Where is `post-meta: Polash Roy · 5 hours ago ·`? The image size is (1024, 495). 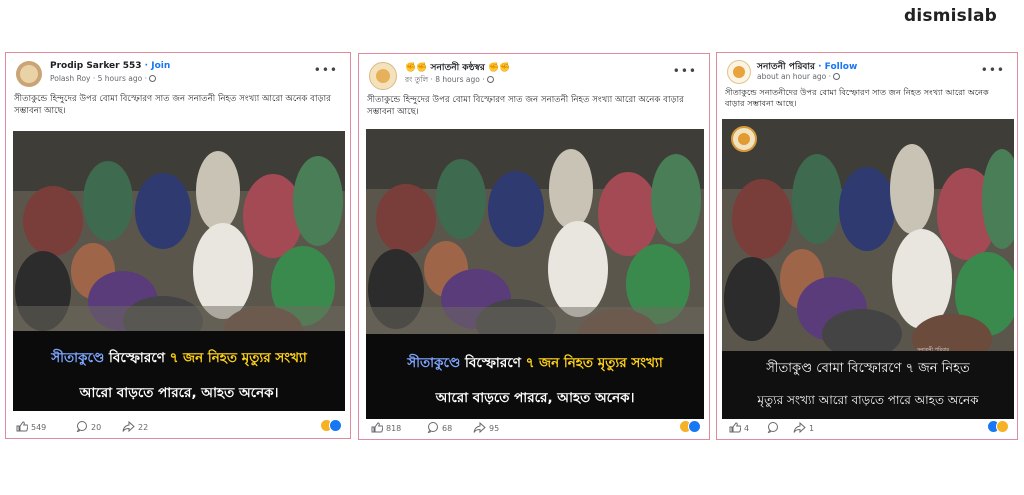 post-meta: Polash Roy · 5 hours ago · is located at coordinates (103, 78).